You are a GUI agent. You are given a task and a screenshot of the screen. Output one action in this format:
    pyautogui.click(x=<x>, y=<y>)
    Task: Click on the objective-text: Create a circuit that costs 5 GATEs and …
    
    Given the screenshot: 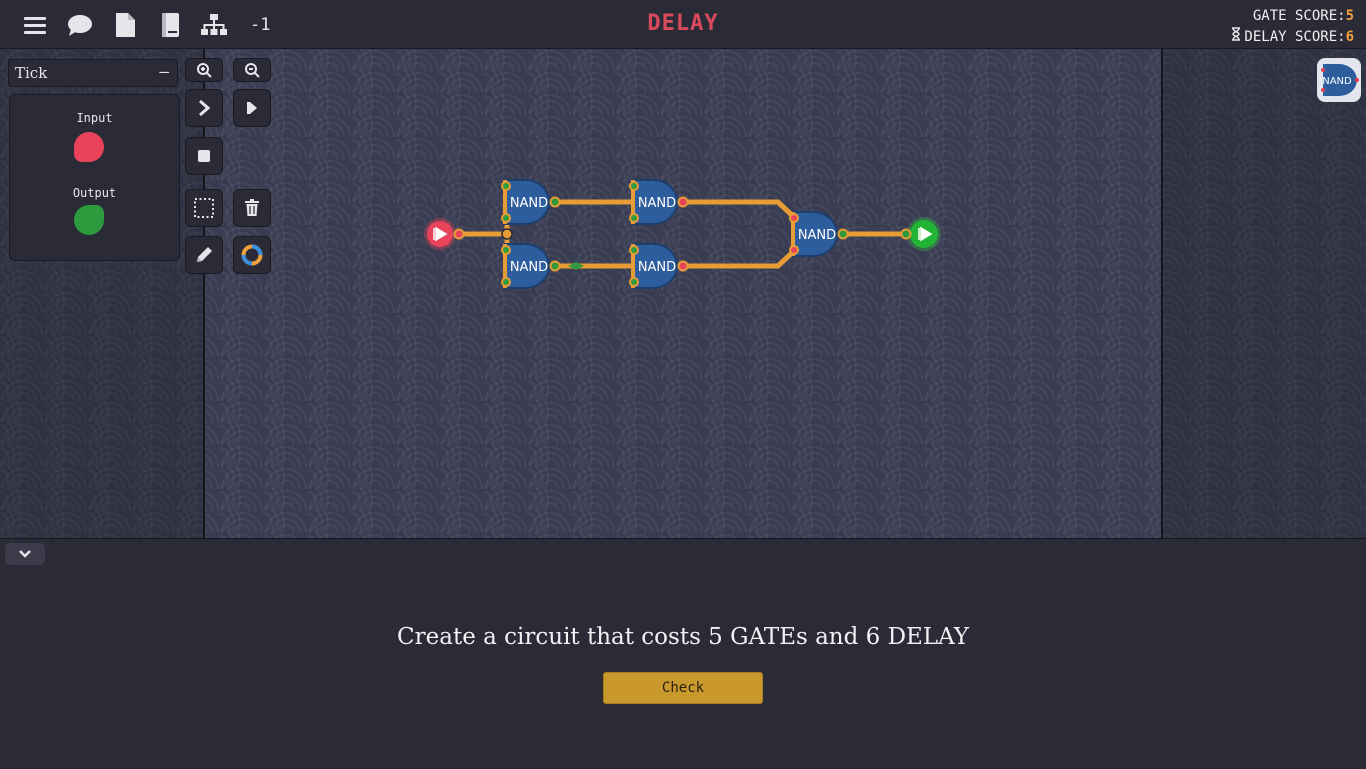 What is the action you would take?
    pyautogui.click(x=683, y=637)
    